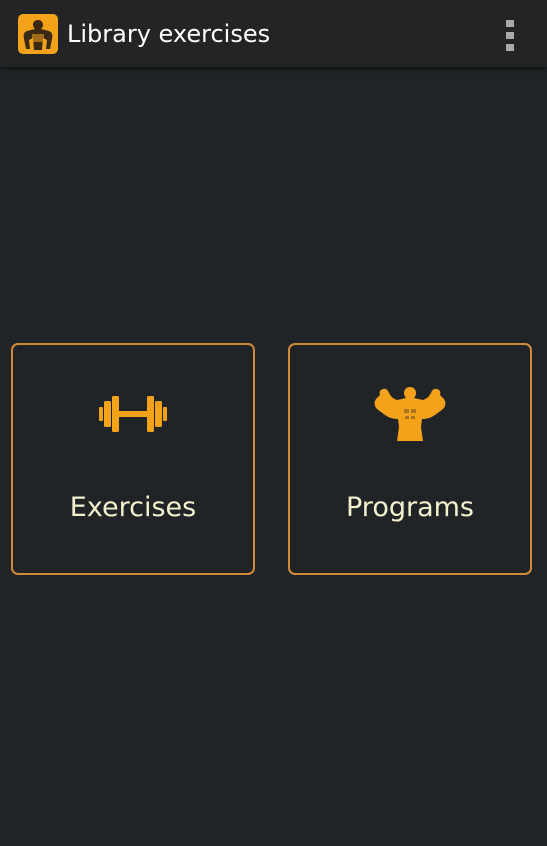 This screenshot has height=846, width=547. I want to click on dumbbell-icon, so click(133, 414).